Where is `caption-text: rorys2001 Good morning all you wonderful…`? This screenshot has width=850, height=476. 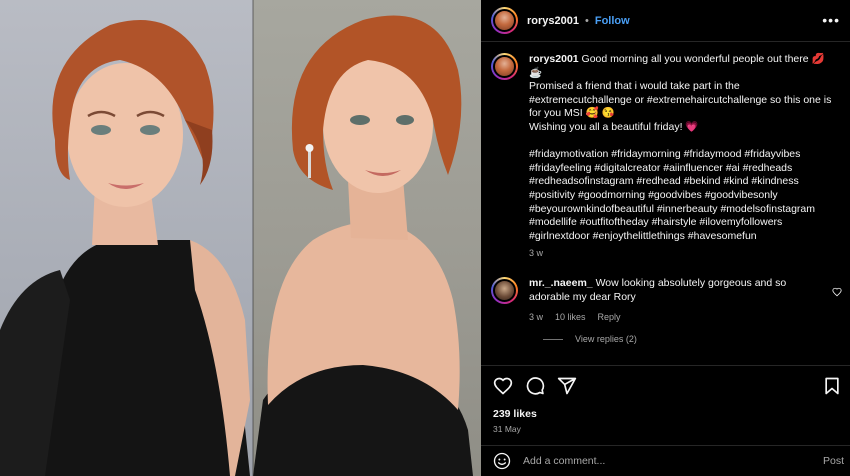
caption-text: rorys2001 Good morning all you wonderful… is located at coordinates (681, 148).